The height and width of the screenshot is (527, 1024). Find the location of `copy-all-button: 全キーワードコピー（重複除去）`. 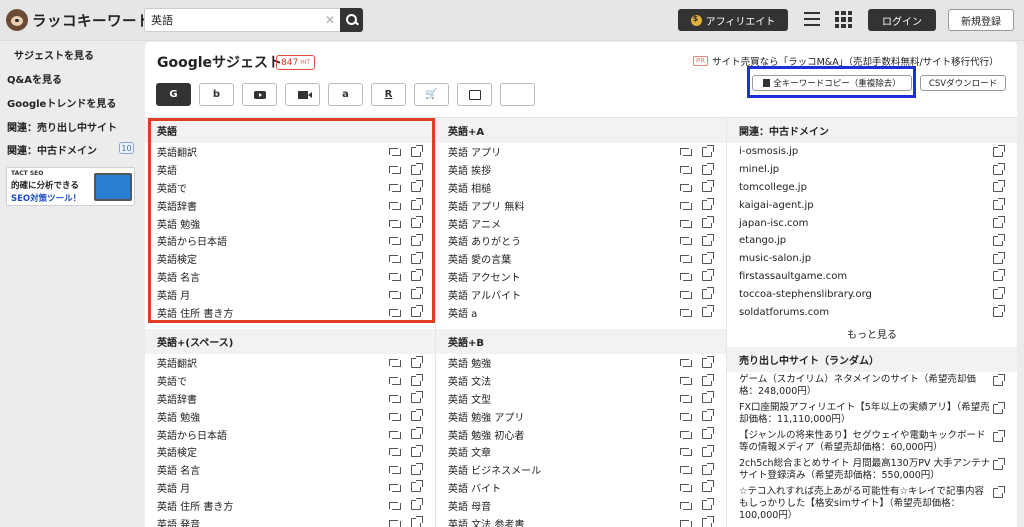

copy-all-button: 全キーワードコピー（重複除去） is located at coordinates (832, 83).